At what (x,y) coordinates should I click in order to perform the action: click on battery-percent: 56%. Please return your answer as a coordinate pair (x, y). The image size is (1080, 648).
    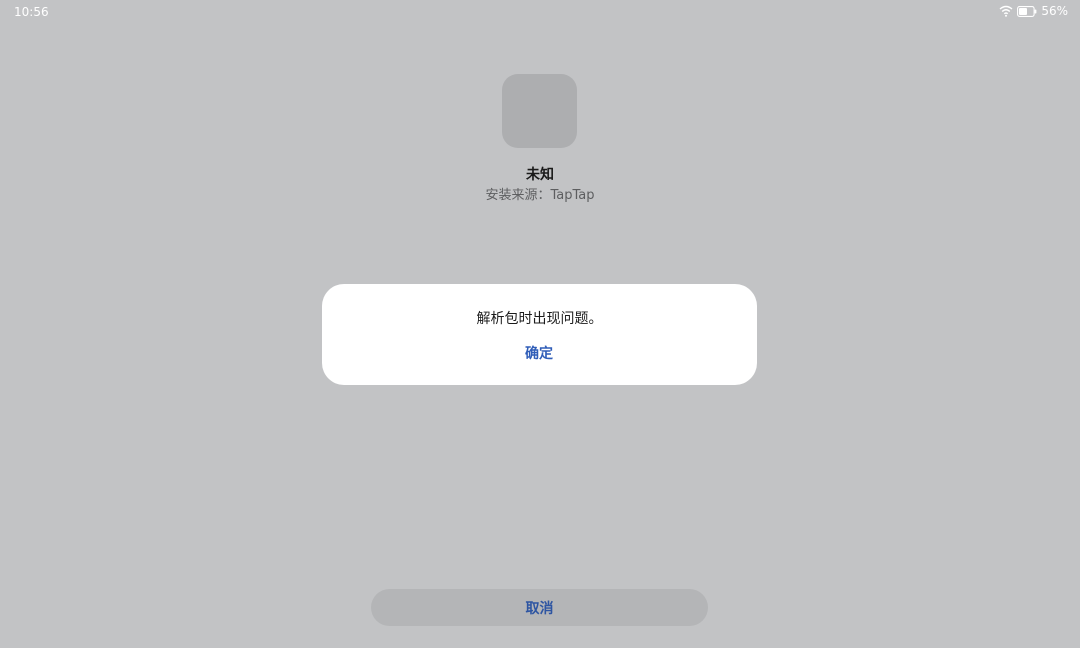
    Looking at the image, I should click on (1054, 11).